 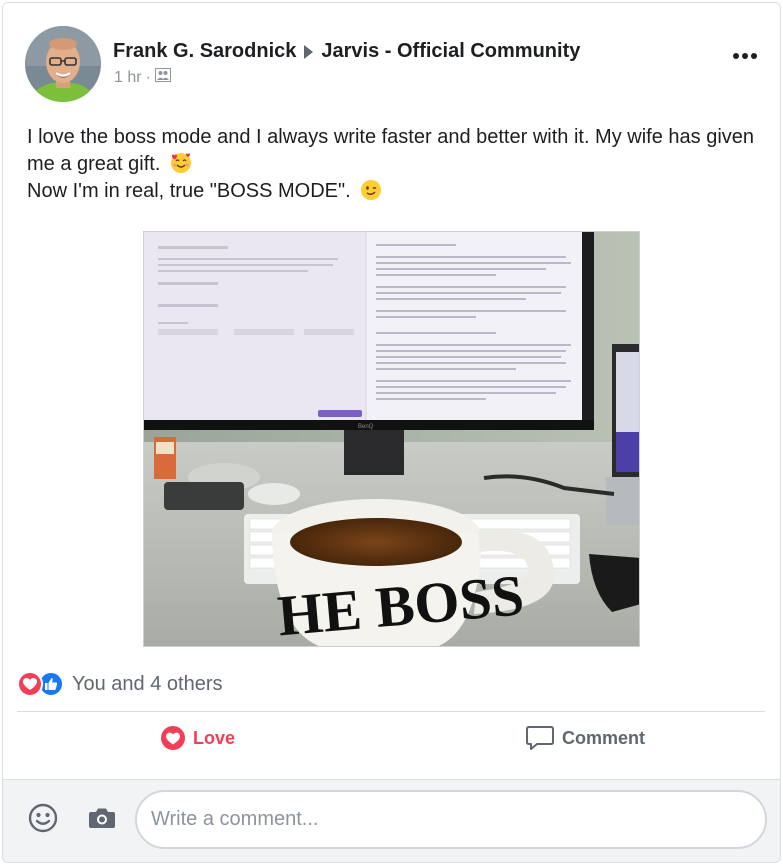 What do you see at coordinates (102, 820) in the screenshot?
I see `camera-icon` at bounding box center [102, 820].